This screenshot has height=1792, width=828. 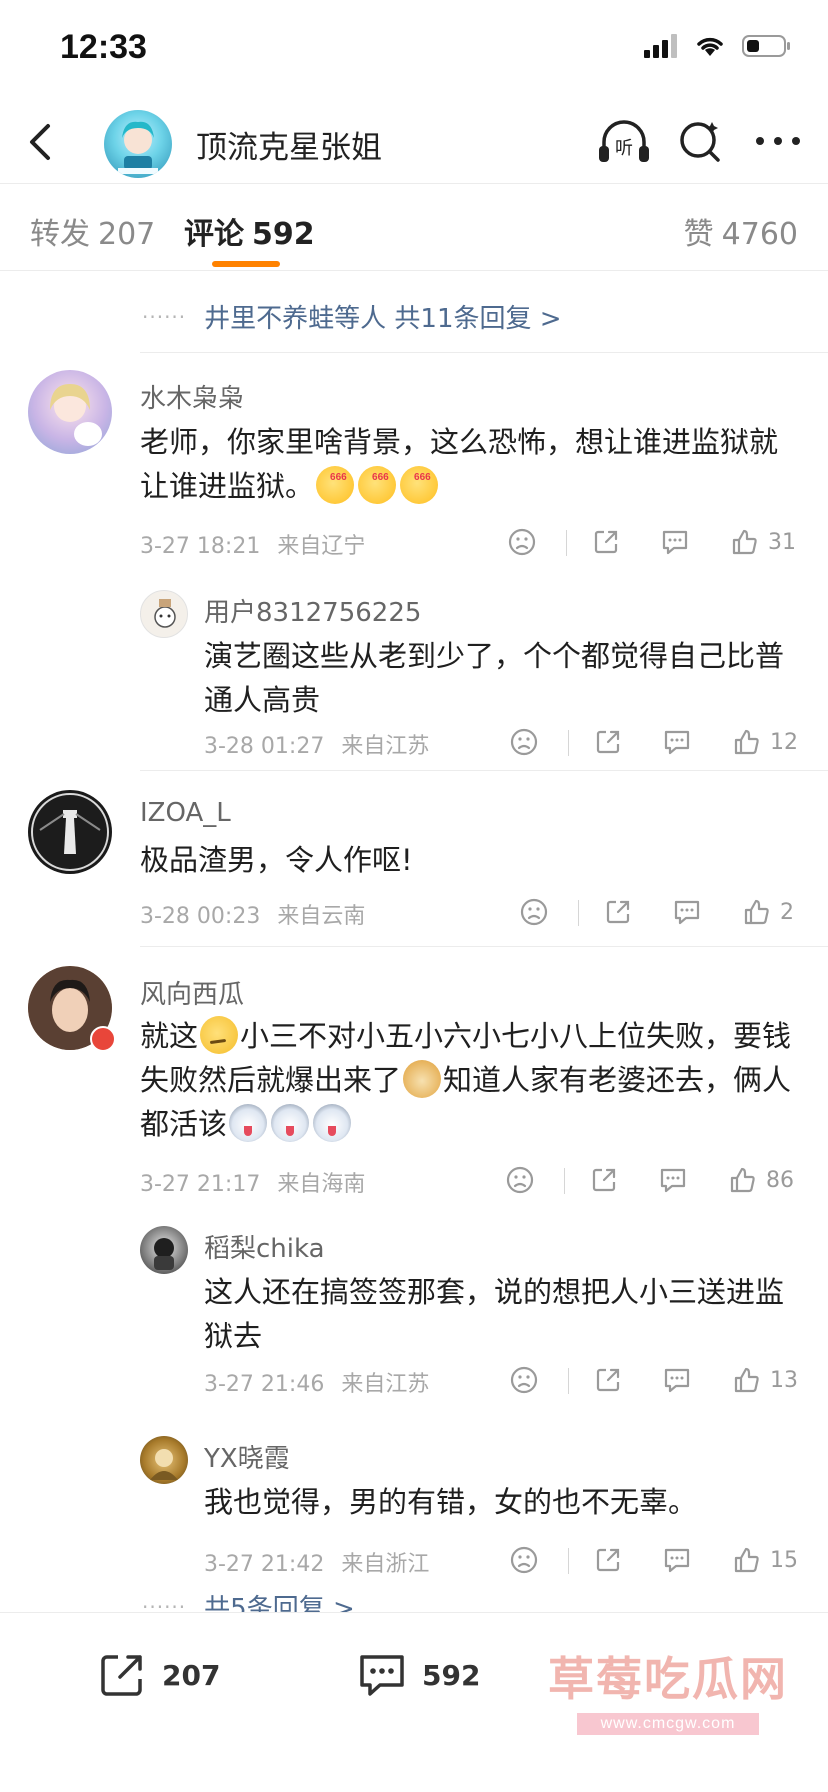 I want to click on lighthouse-logo-icon, so click(x=70, y=832).